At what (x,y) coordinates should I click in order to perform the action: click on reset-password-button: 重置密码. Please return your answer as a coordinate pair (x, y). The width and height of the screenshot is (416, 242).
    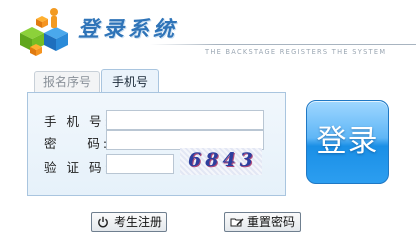
    Looking at the image, I should click on (262, 222).